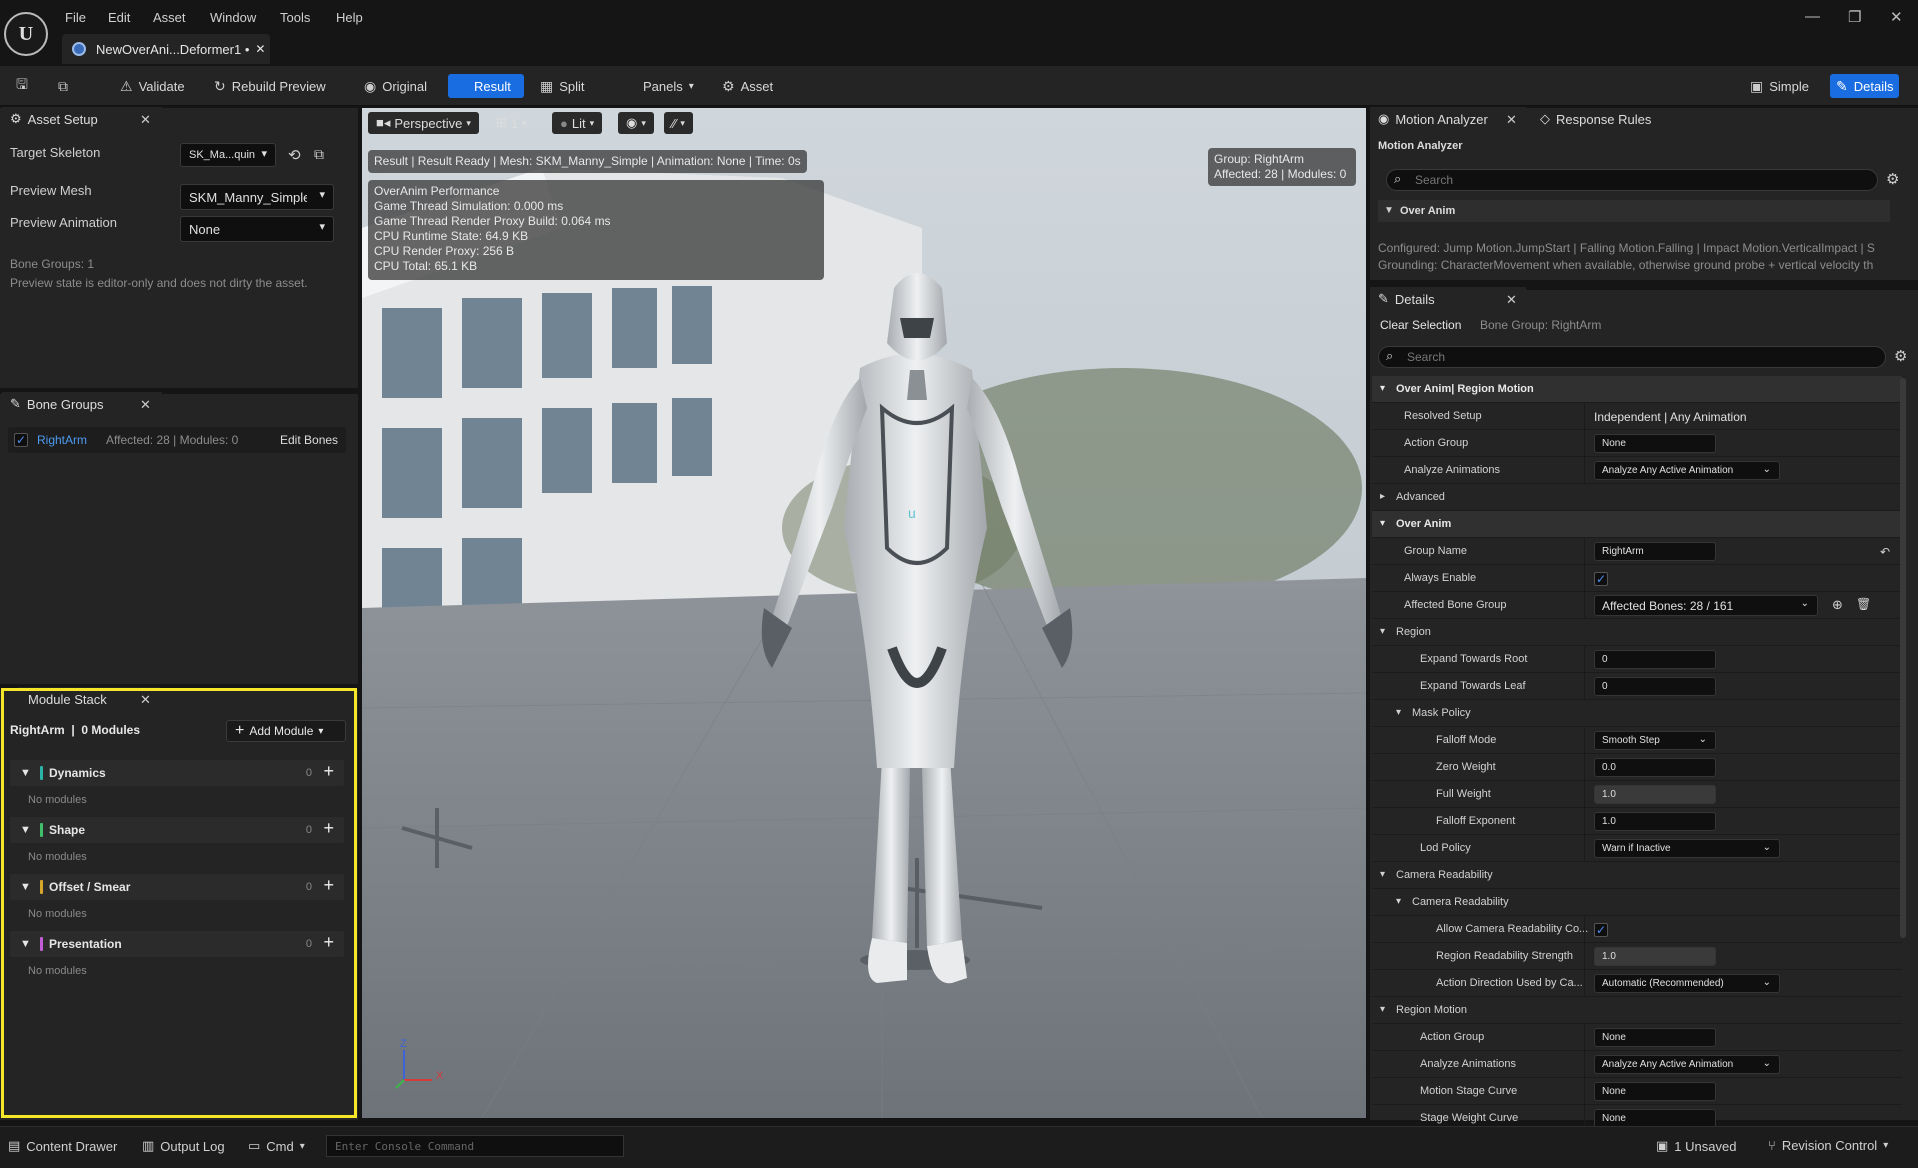  Describe the element at coordinates (1865, 86) in the screenshot. I see `details-mode-button: ✎ Details` at that location.